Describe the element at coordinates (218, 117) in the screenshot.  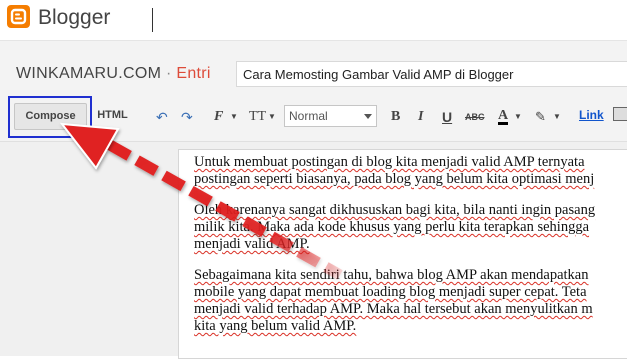
I see `font-family-icon: F` at that location.